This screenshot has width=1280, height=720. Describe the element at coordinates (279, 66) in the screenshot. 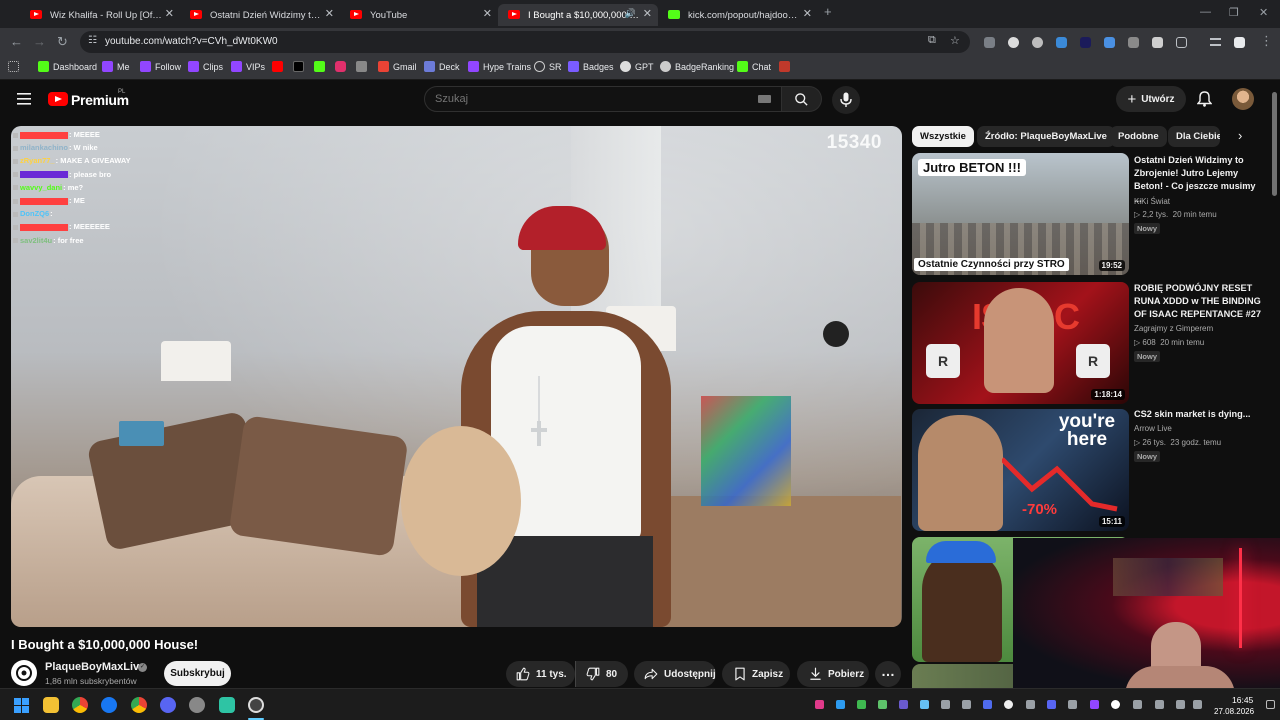

I see `bookmark-youtube` at that location.